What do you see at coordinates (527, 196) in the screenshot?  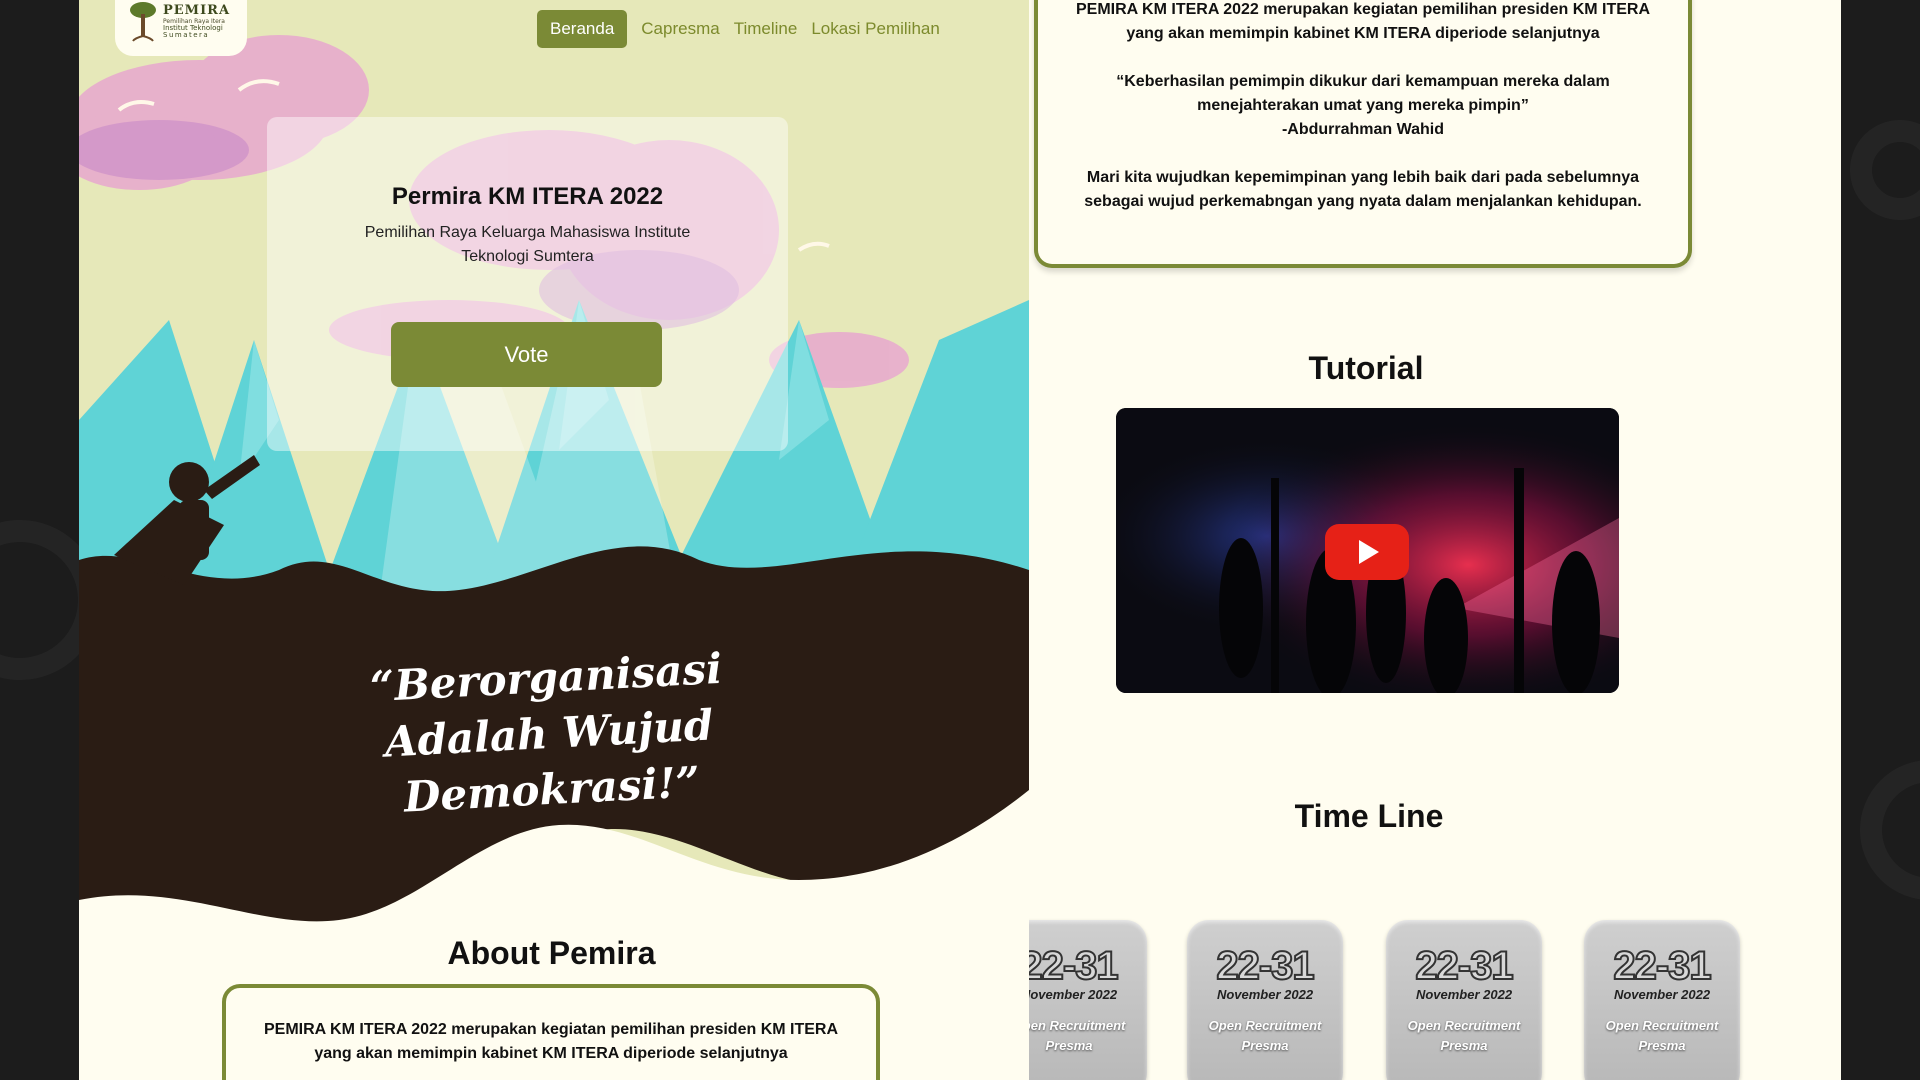 I see `hero-title: Permira KM ITERA 2022` at bounding box center [527, 196].